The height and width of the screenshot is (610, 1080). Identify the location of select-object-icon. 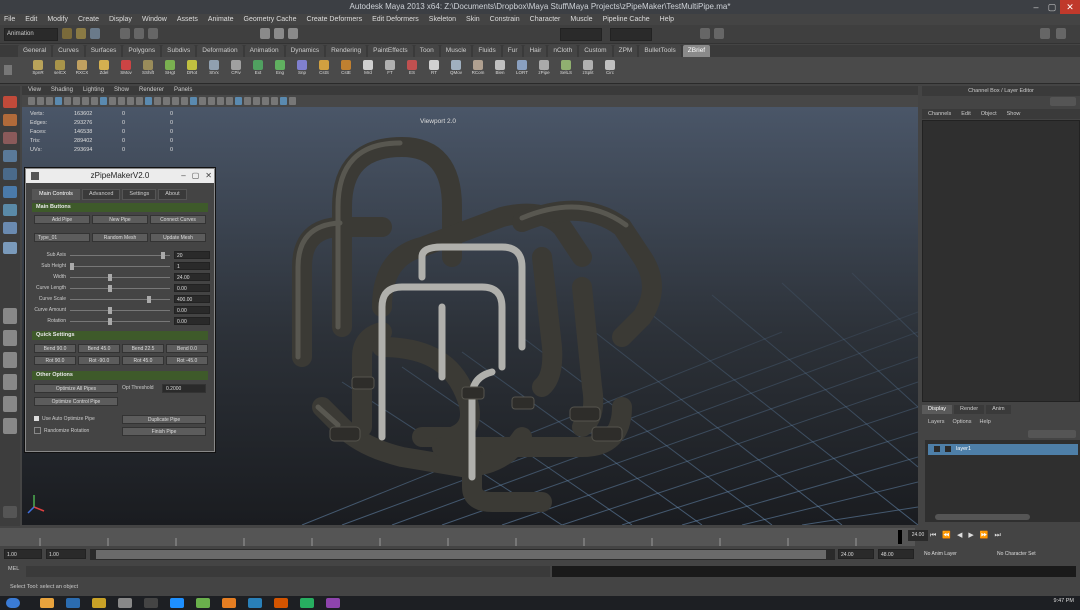
(139, 33).